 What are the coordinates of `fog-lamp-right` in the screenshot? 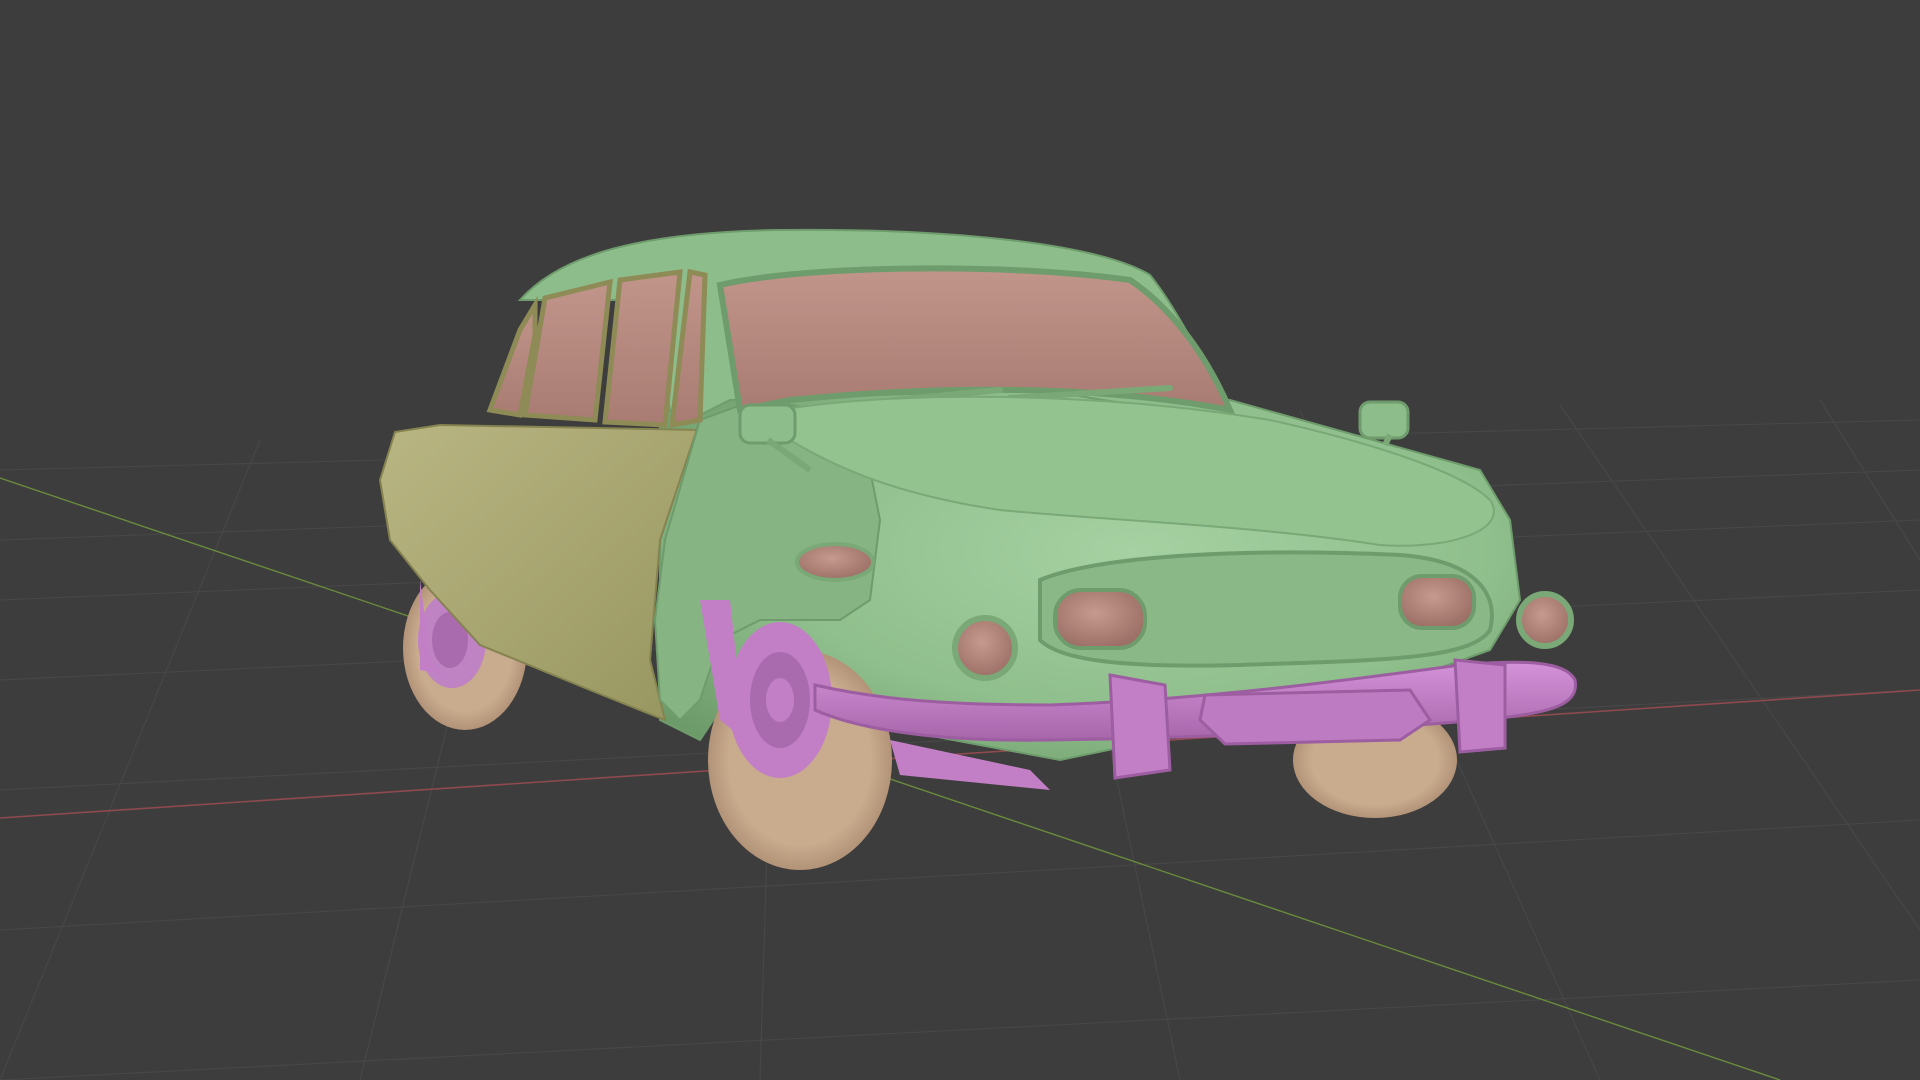 It's located at (1545, 620).